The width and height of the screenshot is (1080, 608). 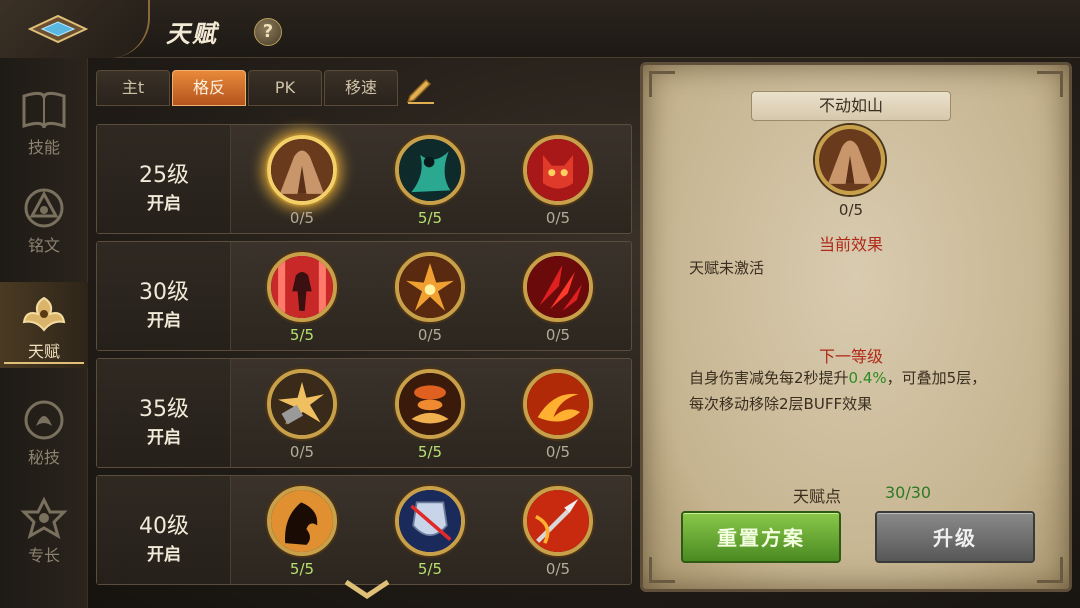 What do you see at coordinates (936, 378) in the screenshot?
I see `next-level-text-part: ，可叠加5层，` at bounding box center [936, 378].